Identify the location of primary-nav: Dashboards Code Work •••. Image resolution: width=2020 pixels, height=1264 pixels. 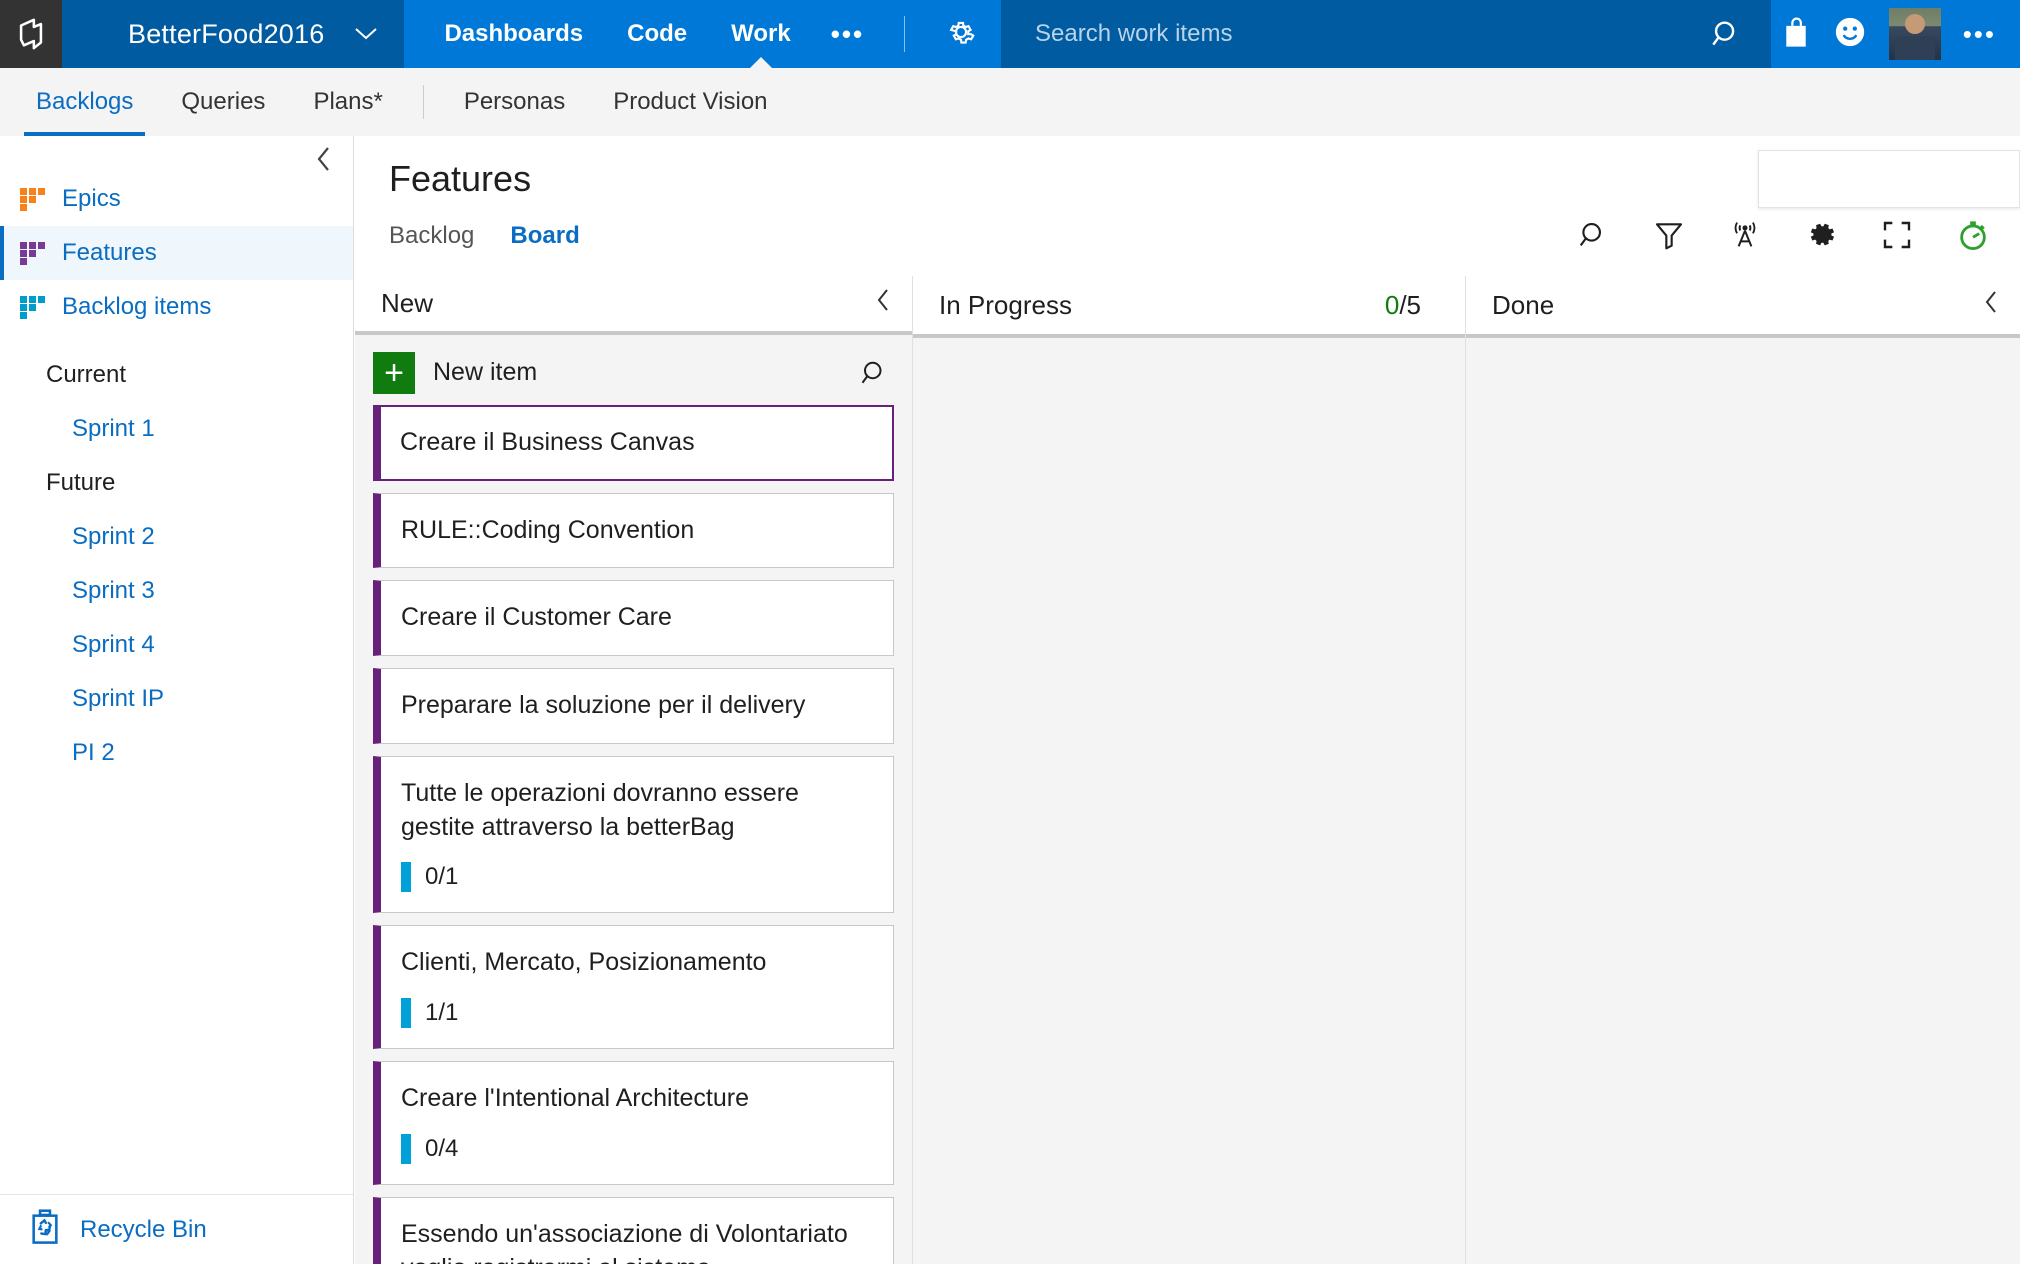
(703, 34).